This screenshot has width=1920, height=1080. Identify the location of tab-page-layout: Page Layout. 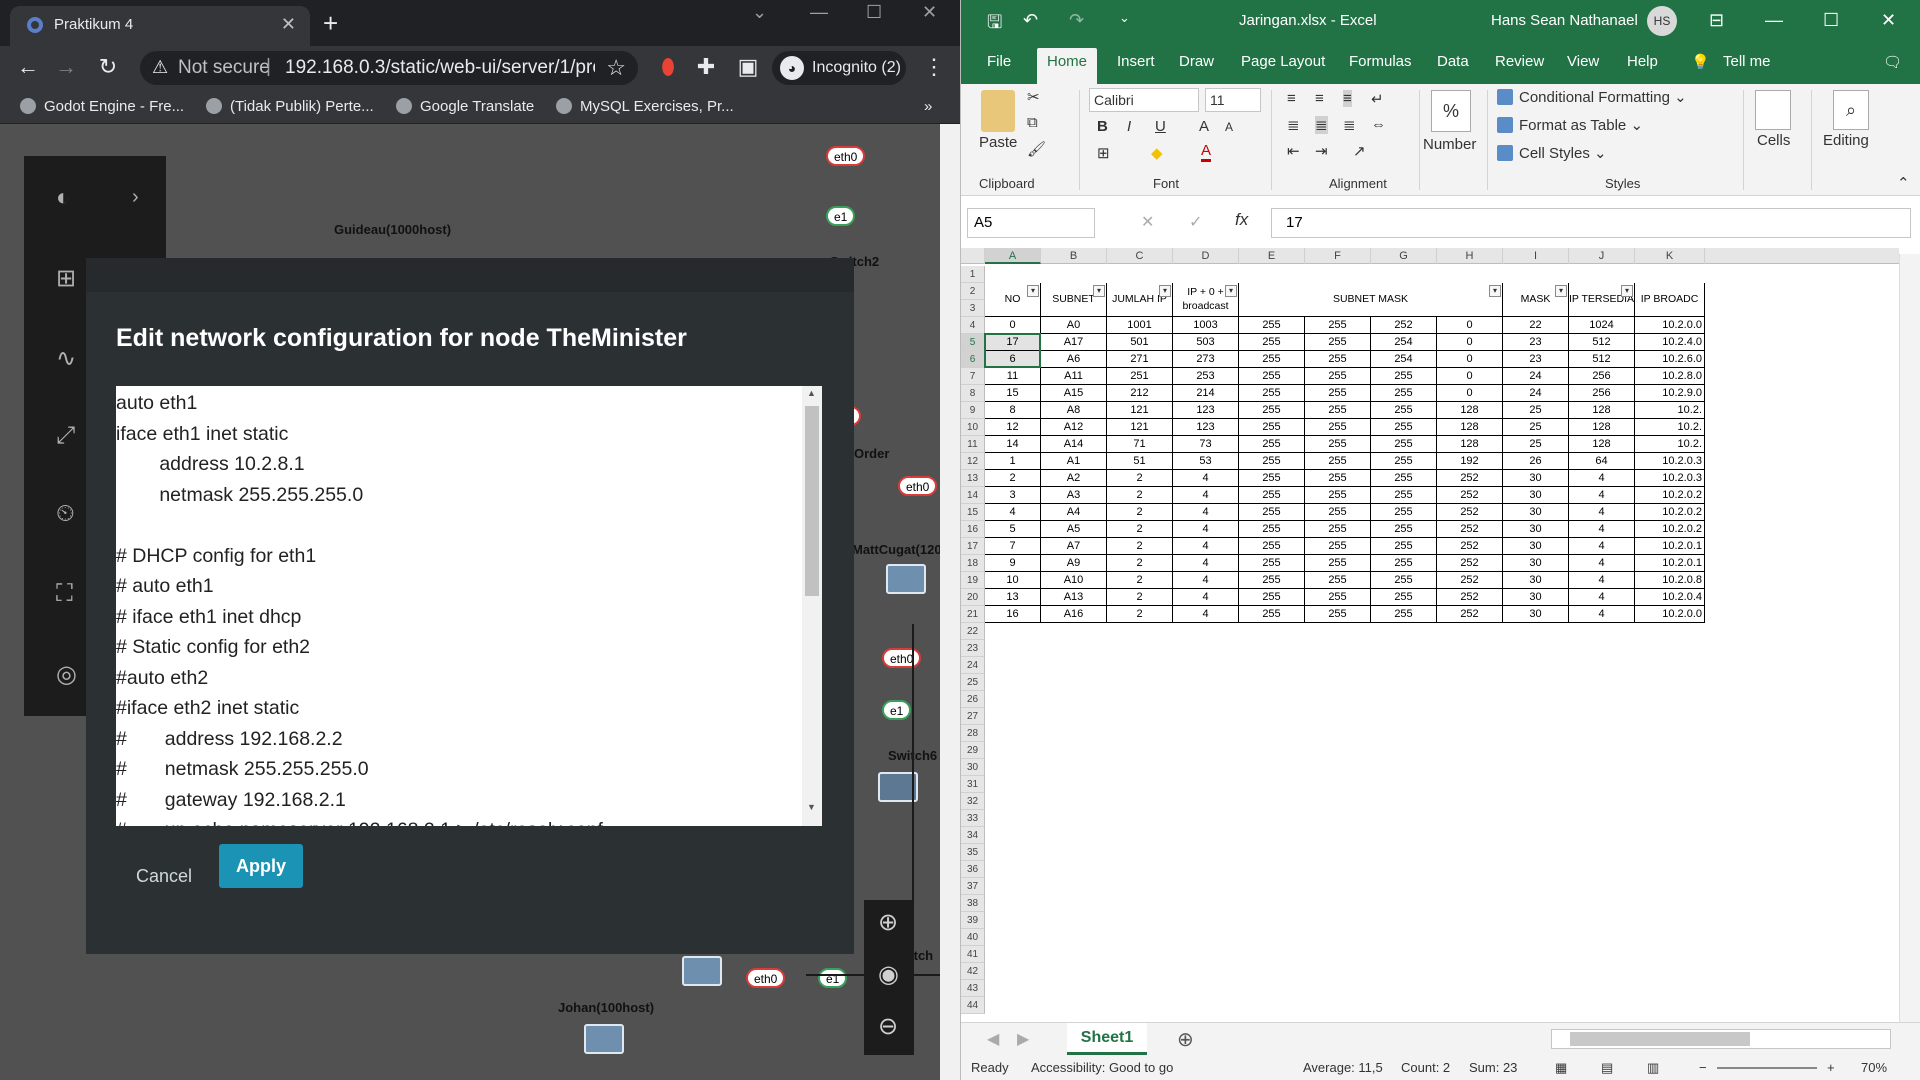
(1283, 61).